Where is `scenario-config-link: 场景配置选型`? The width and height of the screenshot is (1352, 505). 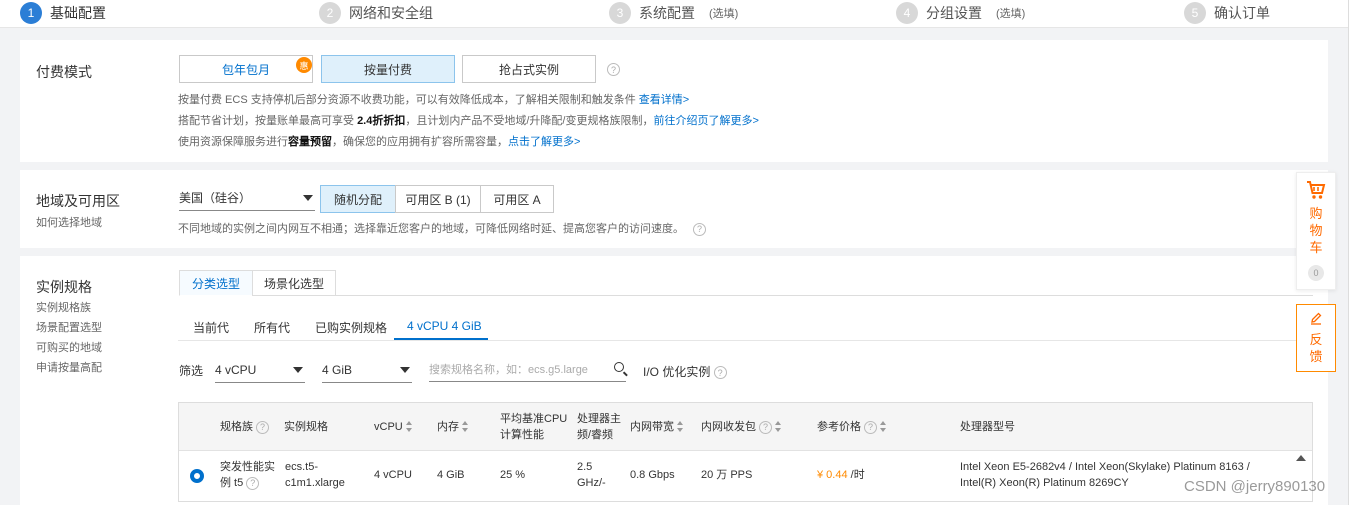 scenario-config-link: 场景配置选型 is located at coordinates (69, 328).